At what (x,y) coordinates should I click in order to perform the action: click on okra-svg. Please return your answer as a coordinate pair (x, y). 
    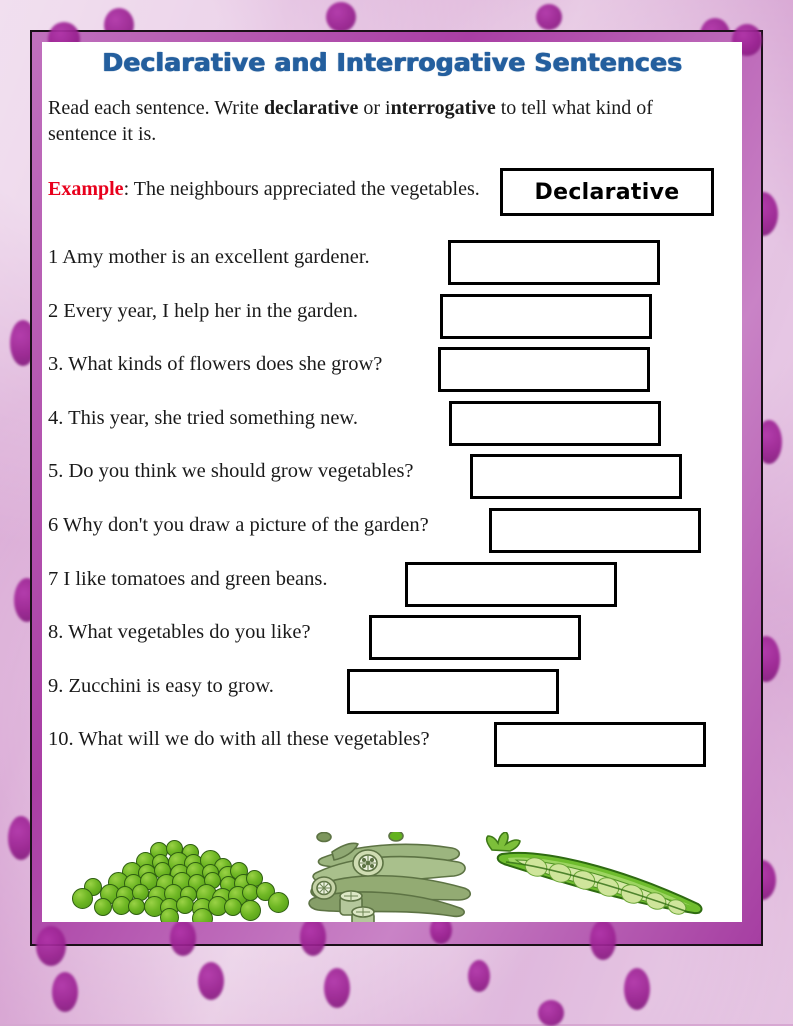
    Looking at the image, I should click on (389, 876).